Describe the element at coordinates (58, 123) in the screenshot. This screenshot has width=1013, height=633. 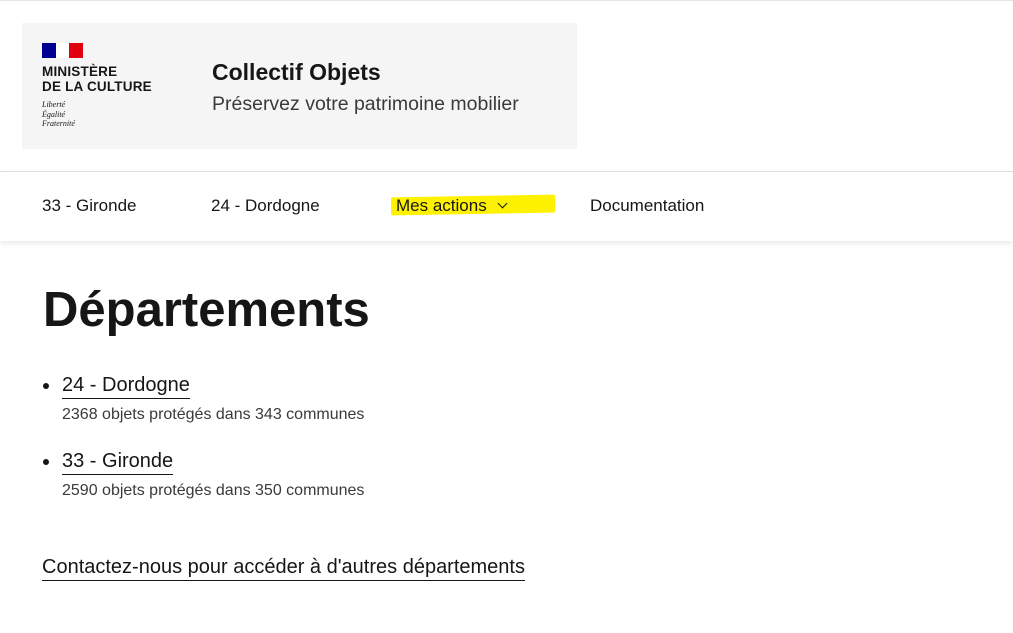
I see `motto-fraternite: Fraternité` at that location.